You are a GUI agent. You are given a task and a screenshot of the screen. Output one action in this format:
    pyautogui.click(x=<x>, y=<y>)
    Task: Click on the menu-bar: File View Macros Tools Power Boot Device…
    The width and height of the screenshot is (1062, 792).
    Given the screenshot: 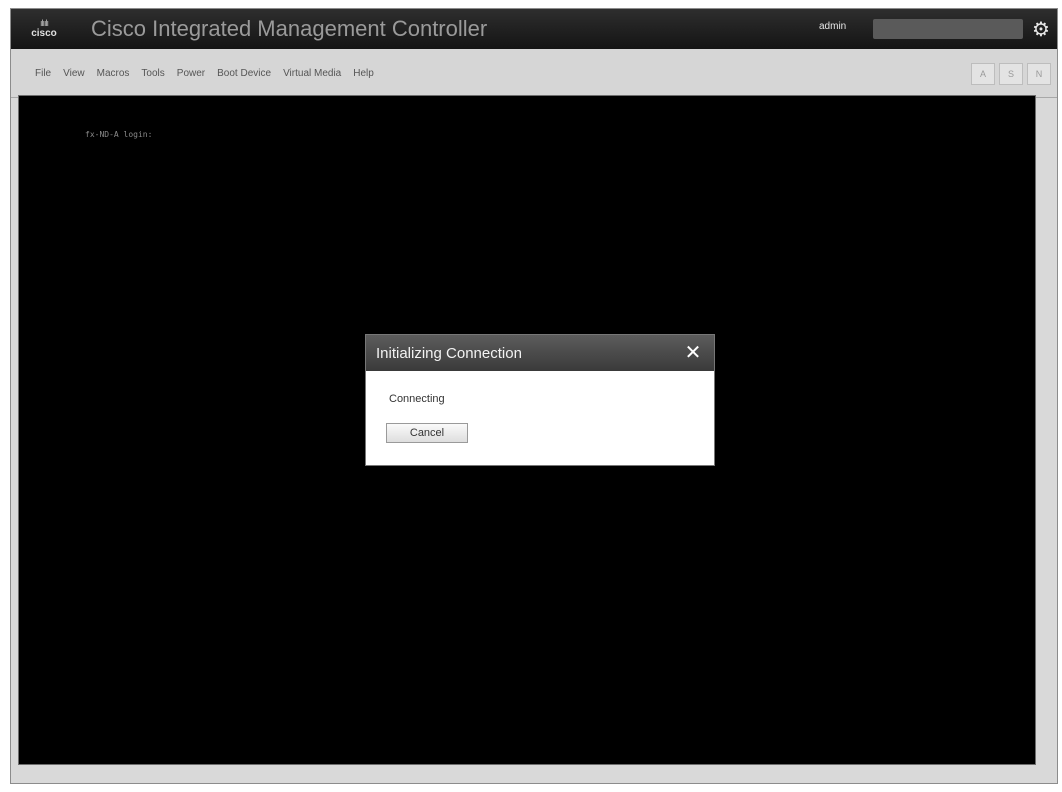 What is the action you would take?
    pyautogui.click(x=534, y=73)
    